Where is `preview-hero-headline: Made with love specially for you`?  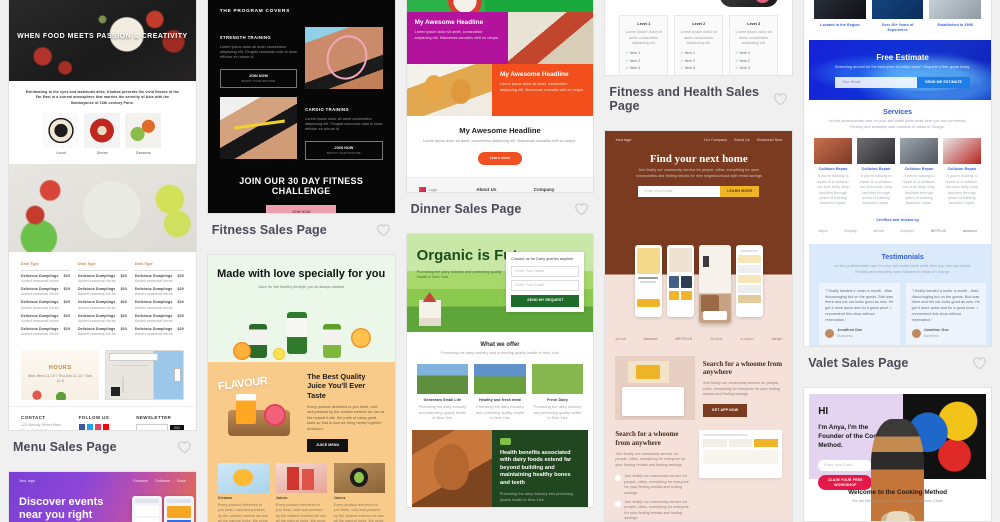 preview-hero-headline: Made with love specially for you is located at coordinates (301, 274).